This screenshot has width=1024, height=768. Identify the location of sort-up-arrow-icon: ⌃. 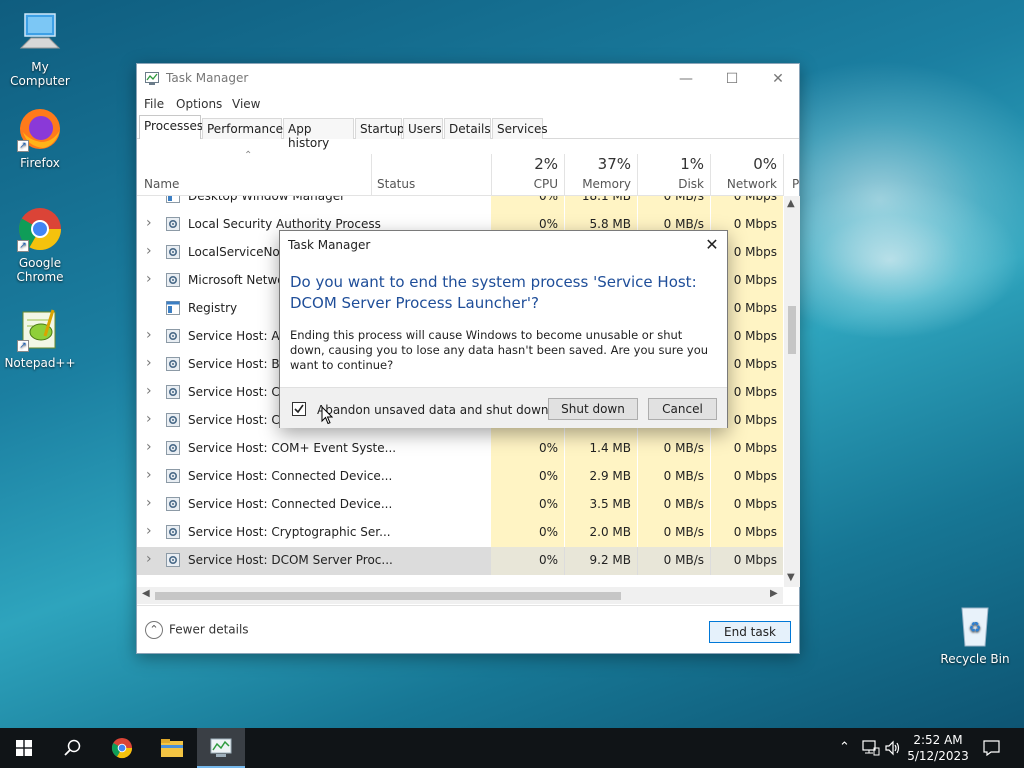
(248, 155).